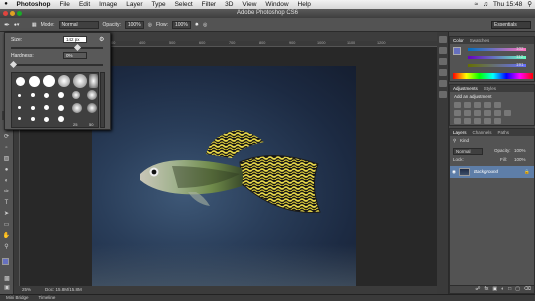  I want to click on zoom-window-button, so click(19, 13).